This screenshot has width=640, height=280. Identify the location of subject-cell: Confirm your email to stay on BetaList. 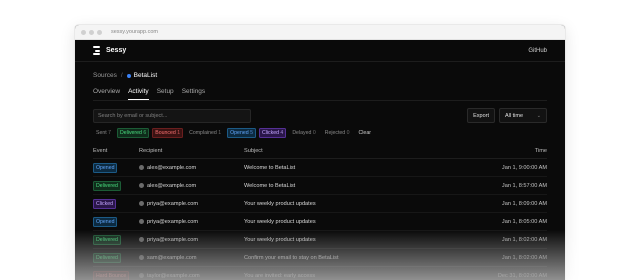
(344, 257).